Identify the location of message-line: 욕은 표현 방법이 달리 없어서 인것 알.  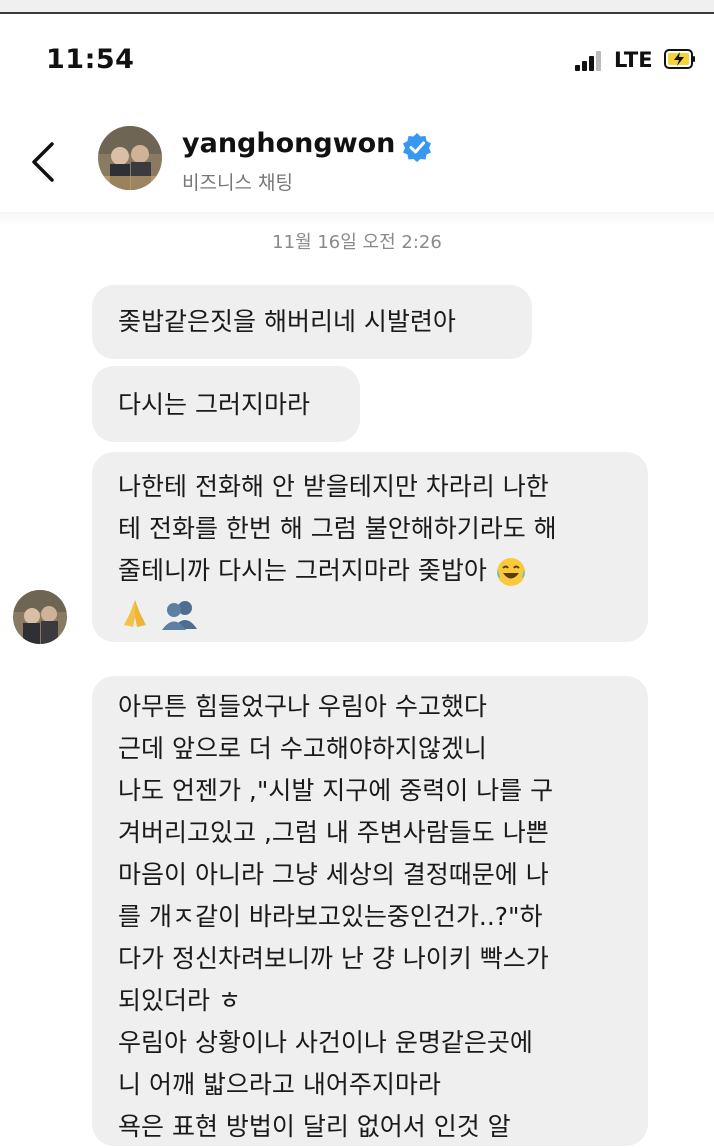
(314, 1126).